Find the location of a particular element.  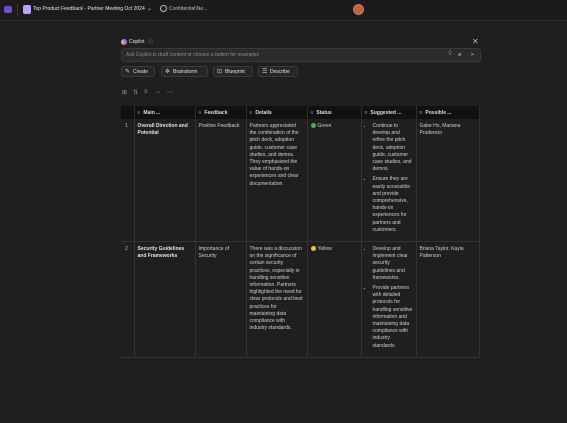

status-label: Yellow is located at coordinates (324, 249).